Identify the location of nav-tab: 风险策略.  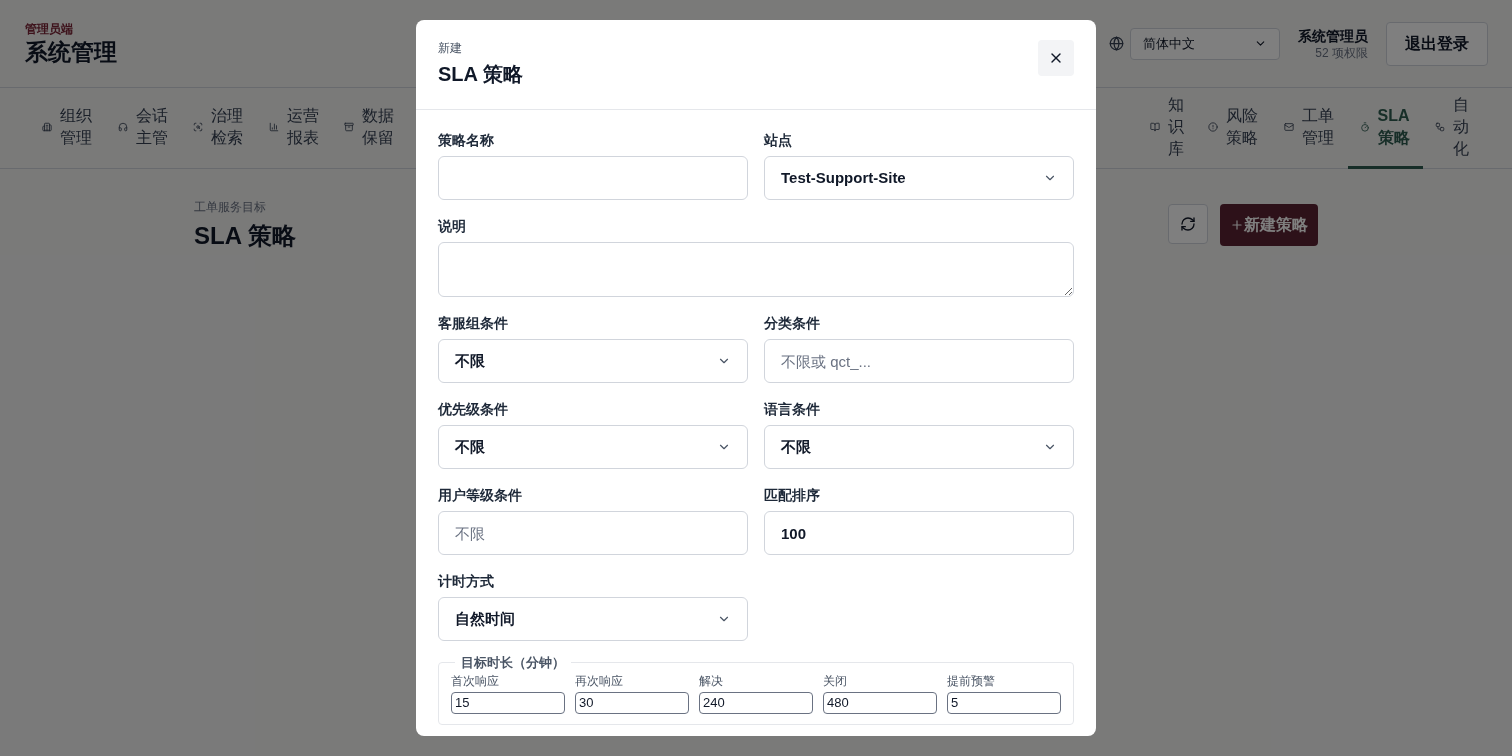
(1234, 128).